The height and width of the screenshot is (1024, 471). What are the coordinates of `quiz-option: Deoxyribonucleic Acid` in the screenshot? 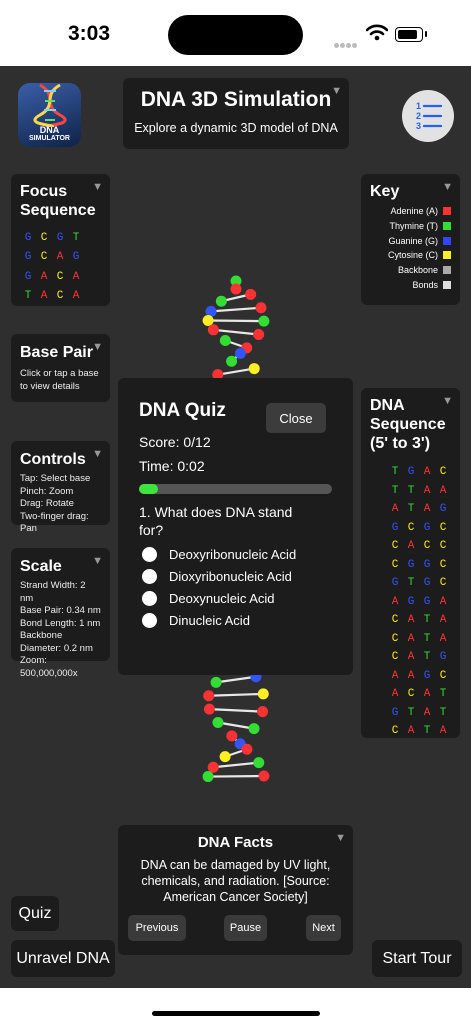 It's located at (237, 554).